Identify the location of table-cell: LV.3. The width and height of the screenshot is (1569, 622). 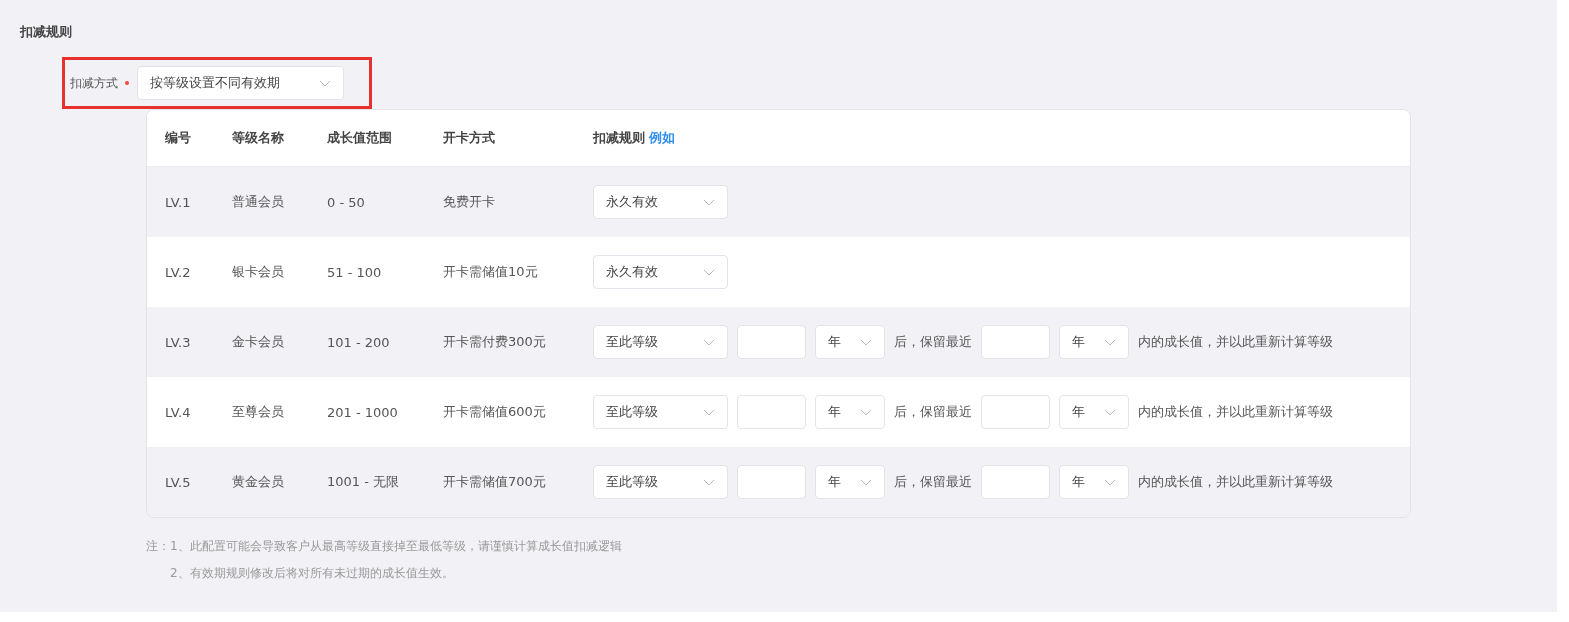
(178, 342).